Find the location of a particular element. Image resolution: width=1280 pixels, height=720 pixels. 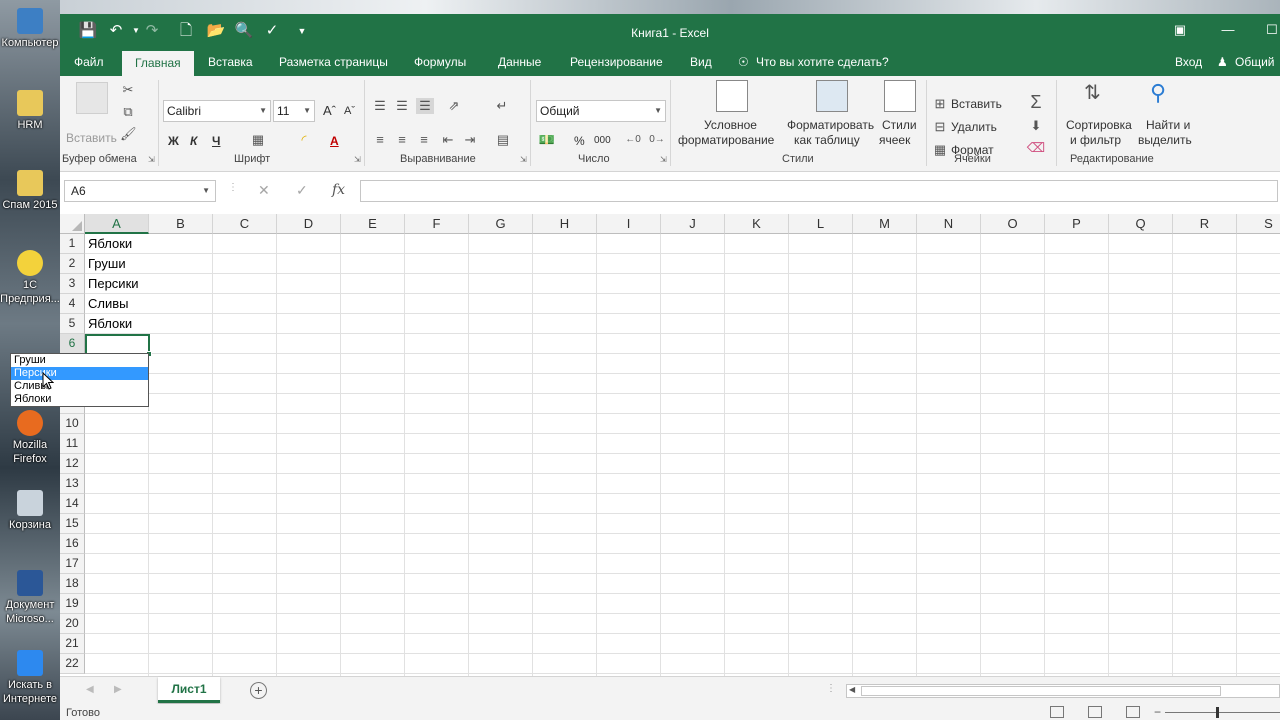

decrease-indent-icon: ⇤ is located at coordinates (448, 140).